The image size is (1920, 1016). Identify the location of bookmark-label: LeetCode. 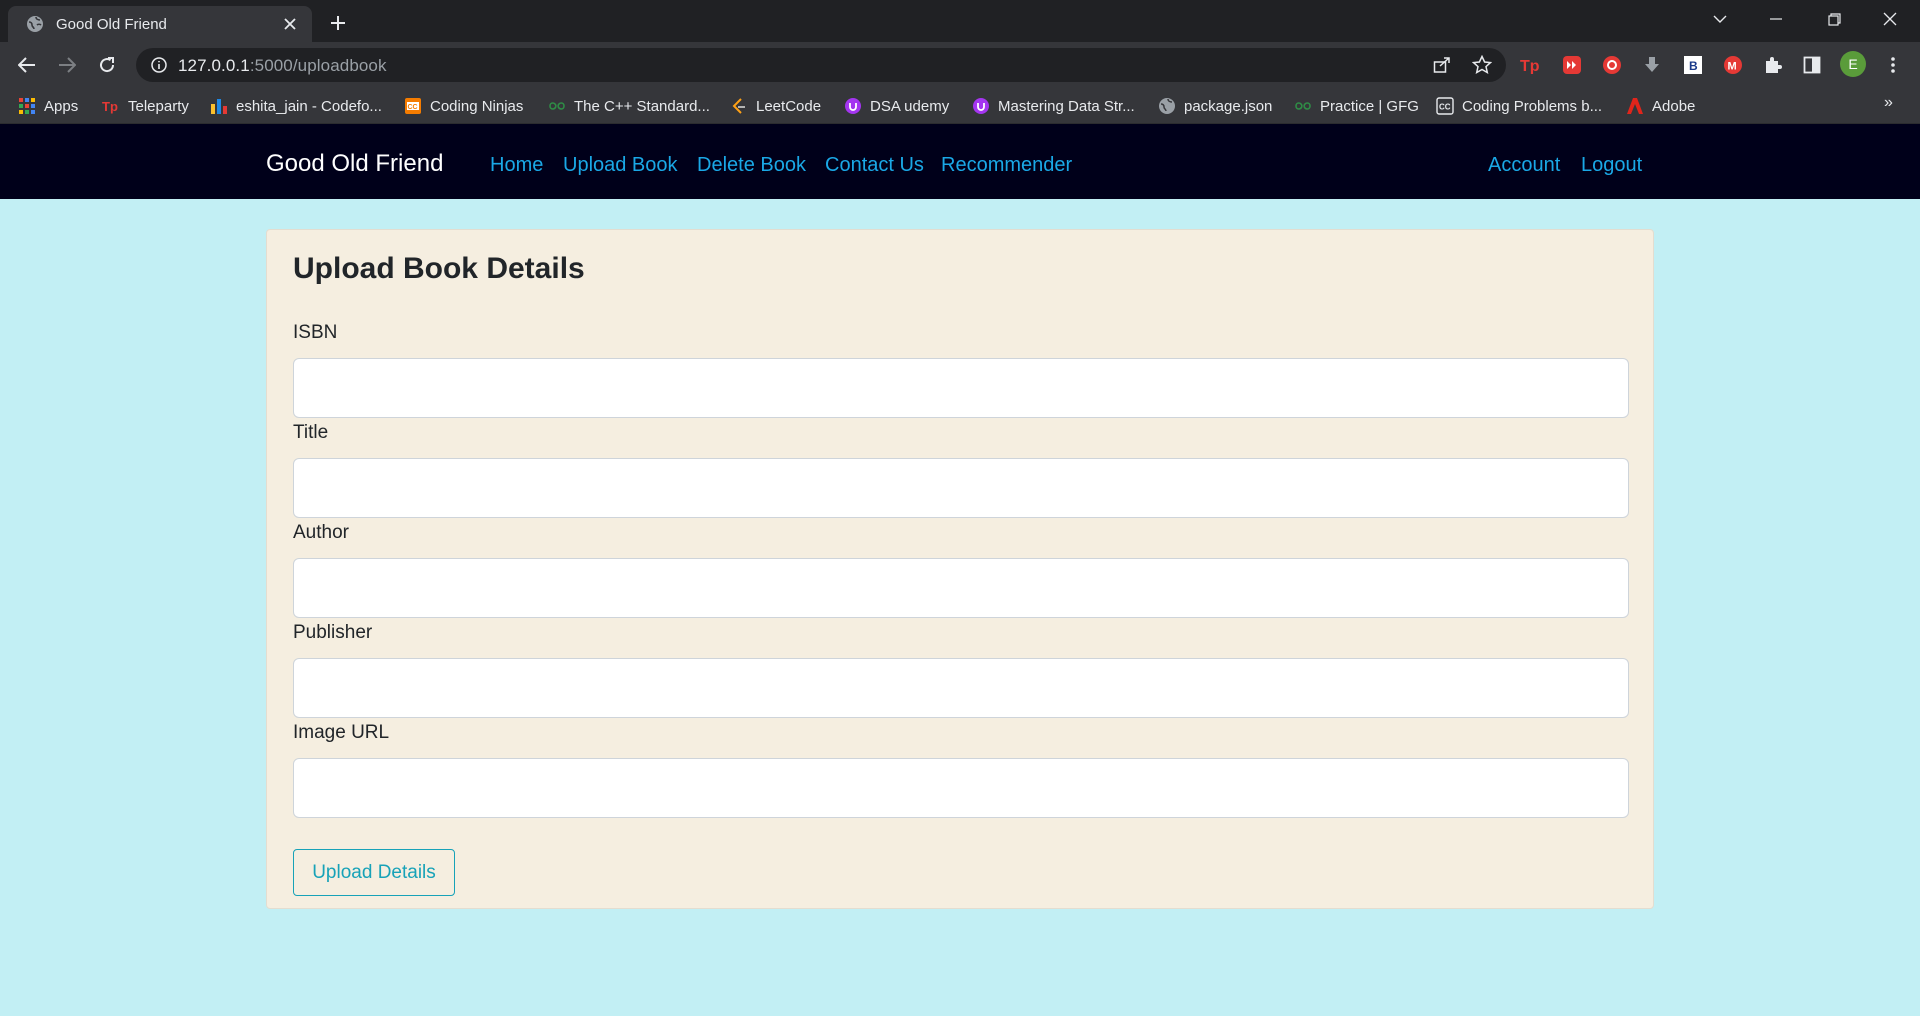
(789, 106).